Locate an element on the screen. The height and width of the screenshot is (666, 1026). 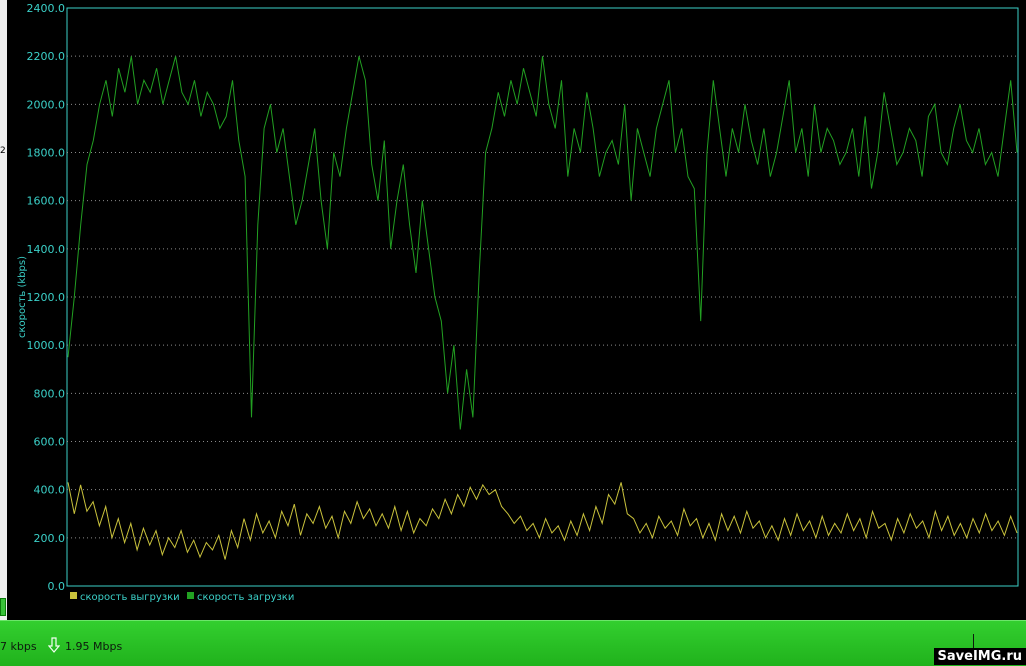
legend: скорость выгрузки скорость загрузки is located at coordinates (182, 597).